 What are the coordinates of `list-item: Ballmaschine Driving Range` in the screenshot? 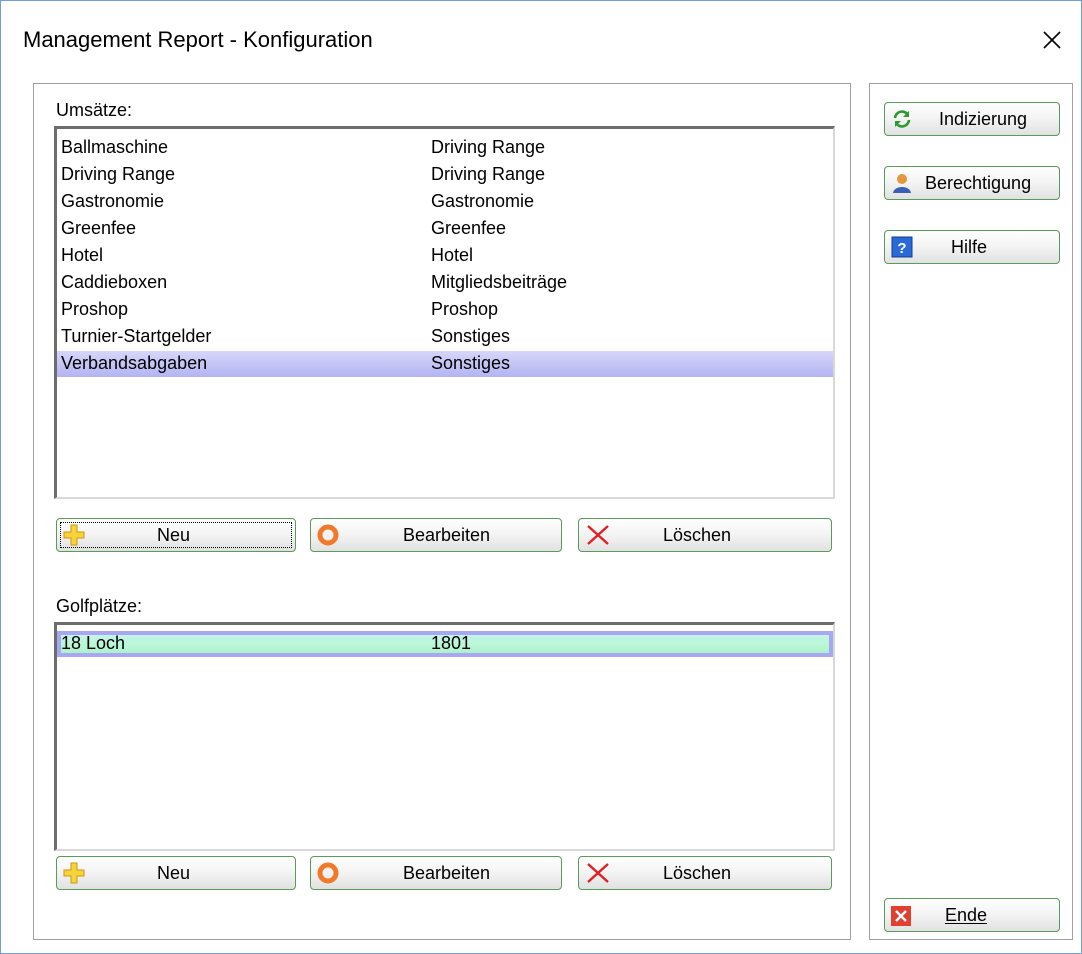 It's located at (445, 148).